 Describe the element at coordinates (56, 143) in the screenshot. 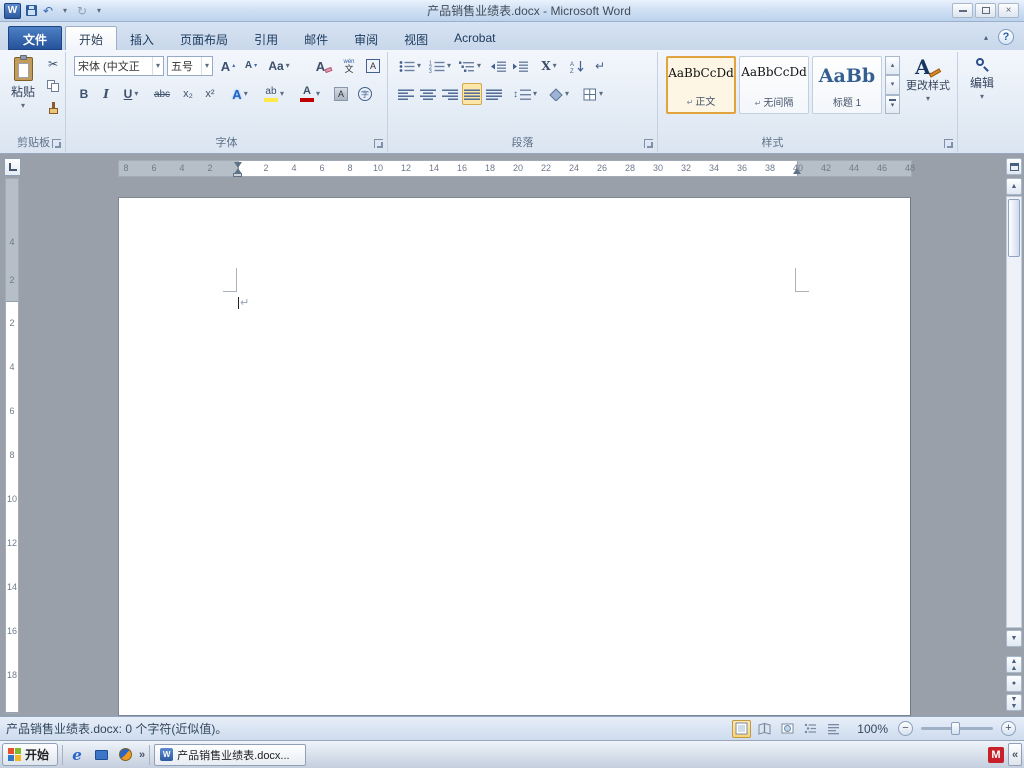

I see `clipboard-dialog-launcher` at that location.